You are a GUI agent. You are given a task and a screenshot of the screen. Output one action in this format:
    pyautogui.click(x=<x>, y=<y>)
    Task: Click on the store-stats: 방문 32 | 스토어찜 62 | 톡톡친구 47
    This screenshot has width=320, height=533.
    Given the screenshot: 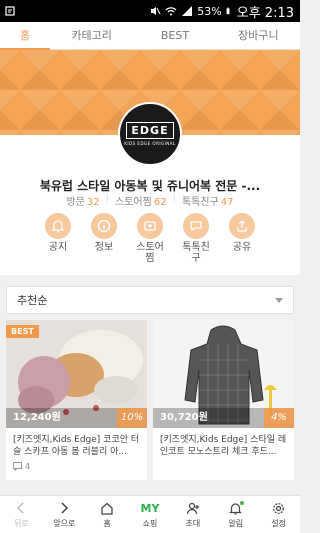 What is the action you would take?
    pyautogui.click(x=150, y=200)
    